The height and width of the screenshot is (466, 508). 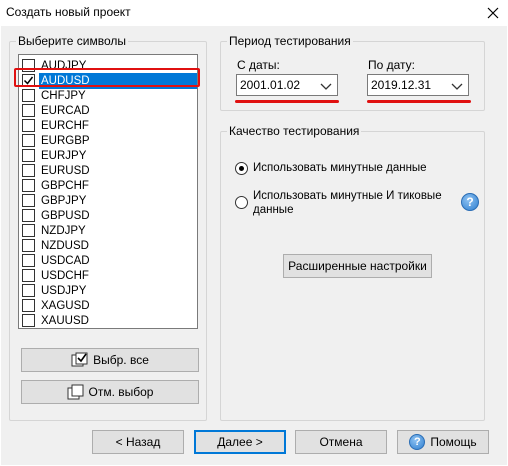 I want to click on to-date-value: 2019.12.31, so click(x=401, y=85).